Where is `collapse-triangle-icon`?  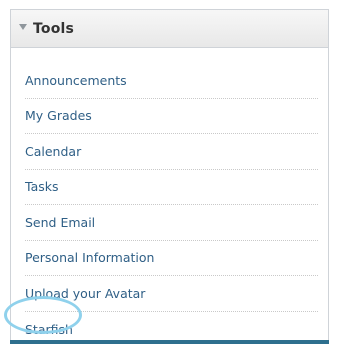 collapse-triangle-icon is located at coordinates (23, 27).